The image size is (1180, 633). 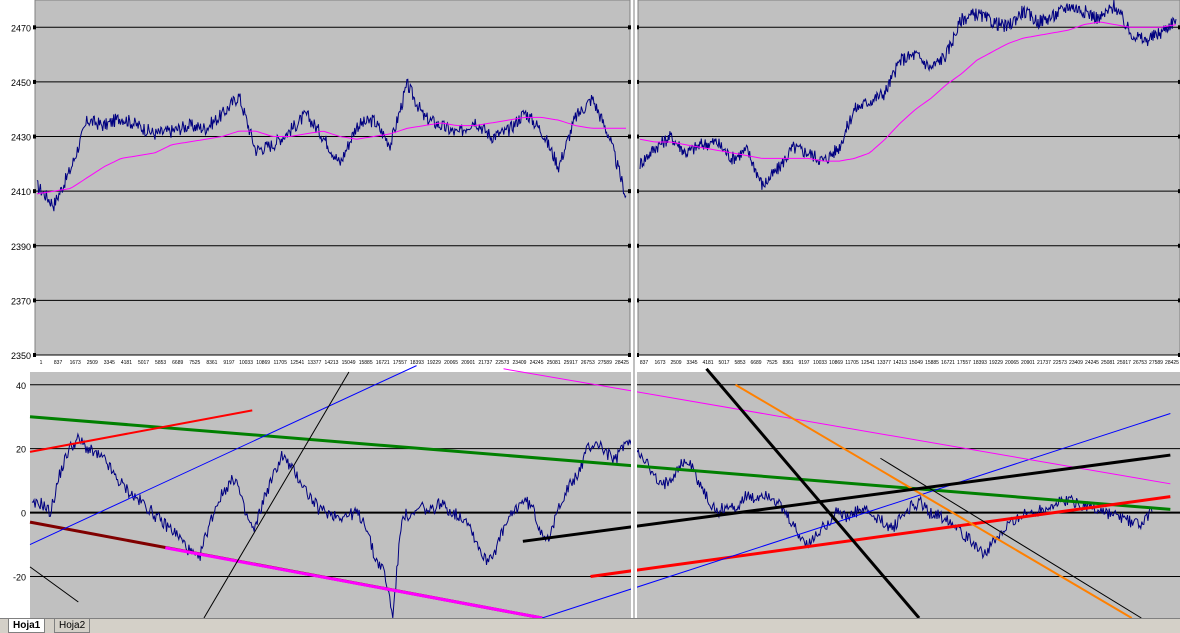 I want to click on y-tick-label-top-left-1: 2370, so click(x=21, y=301).